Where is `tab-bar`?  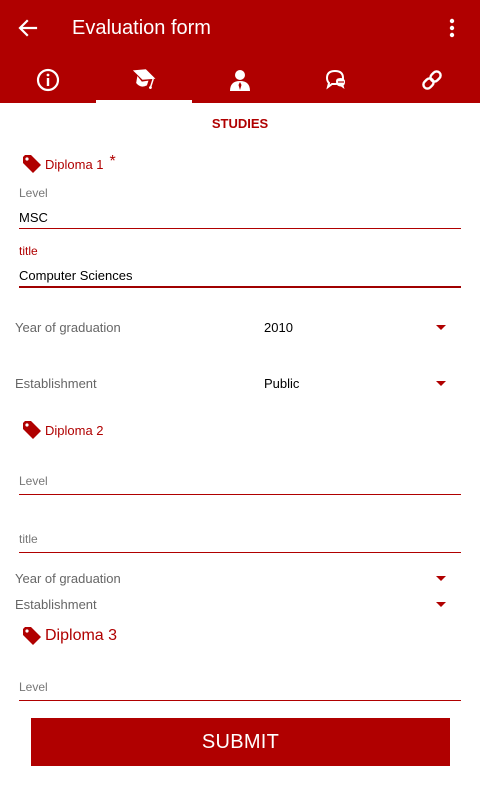
tab-bar is located at coordinates (240, 79).